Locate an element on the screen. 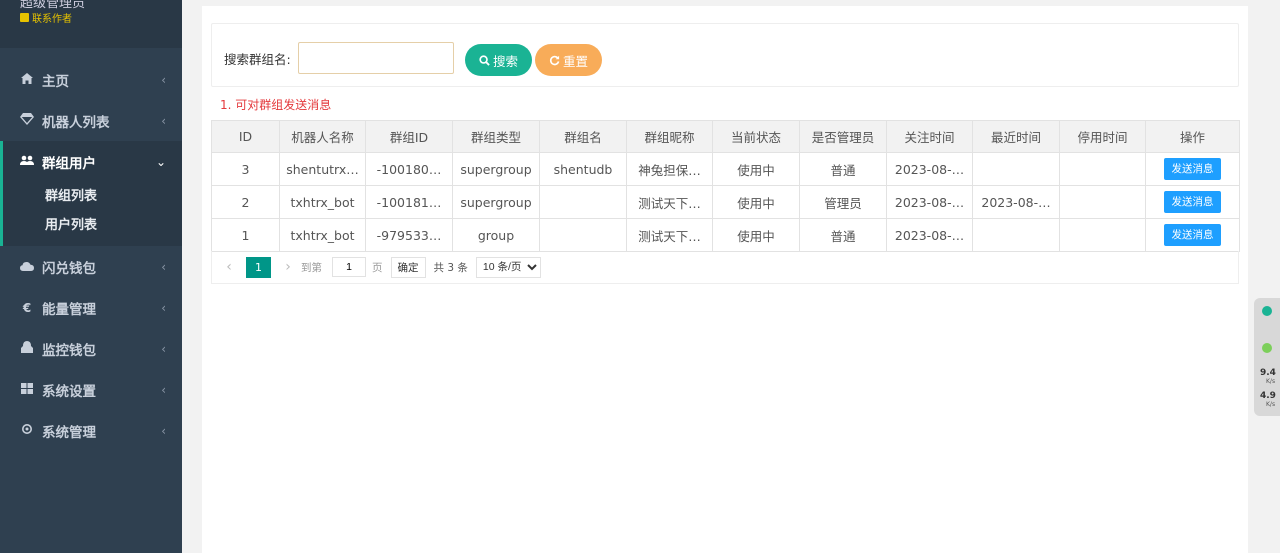 The height and width of the screenshot is (553, 1280). refresh-icon is located at coordinates (554, 60).